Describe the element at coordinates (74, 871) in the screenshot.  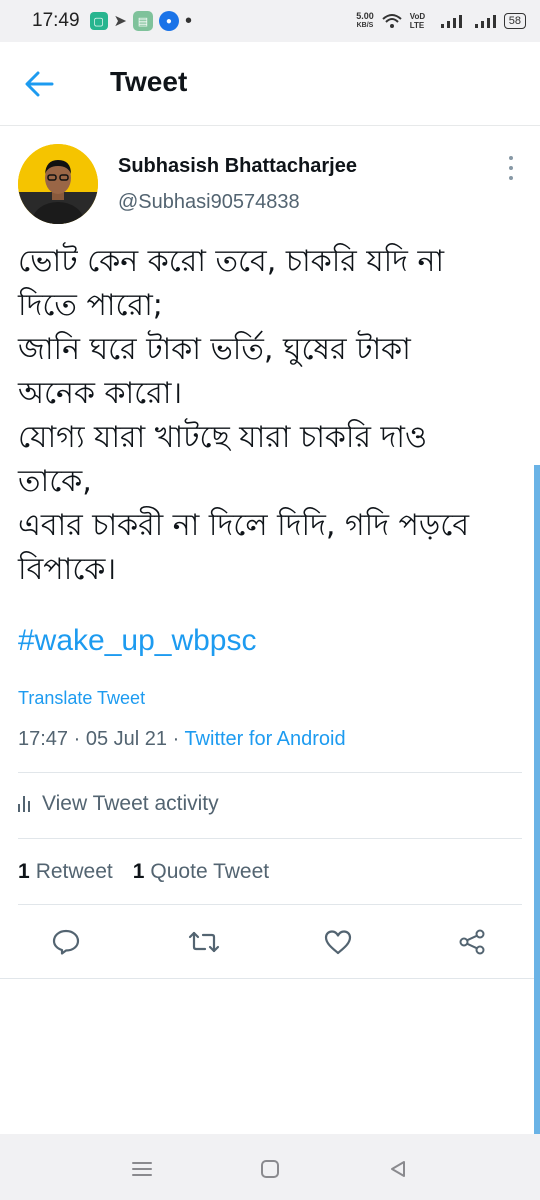
I see `retweet-label: Retweet` at that location.